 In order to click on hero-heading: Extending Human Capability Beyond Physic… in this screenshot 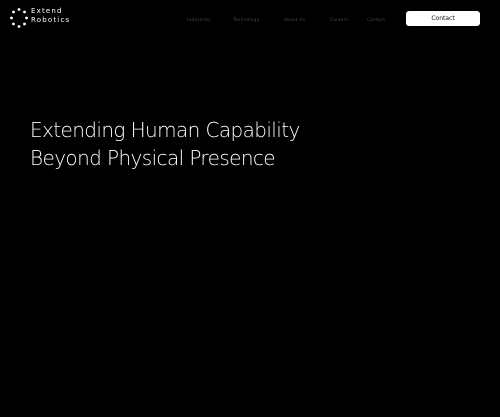, I will do `click(250, 144)`.